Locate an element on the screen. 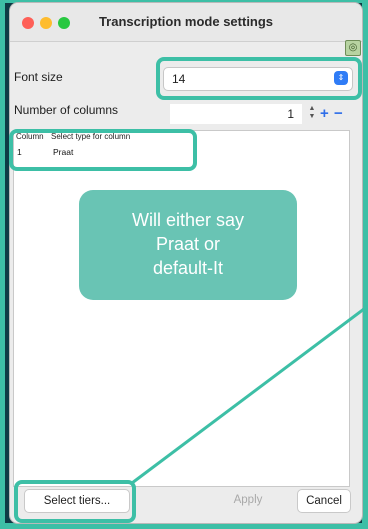 This screenshot has width=368, height=529. table-header-highlight is located at coordinates (103, 150).